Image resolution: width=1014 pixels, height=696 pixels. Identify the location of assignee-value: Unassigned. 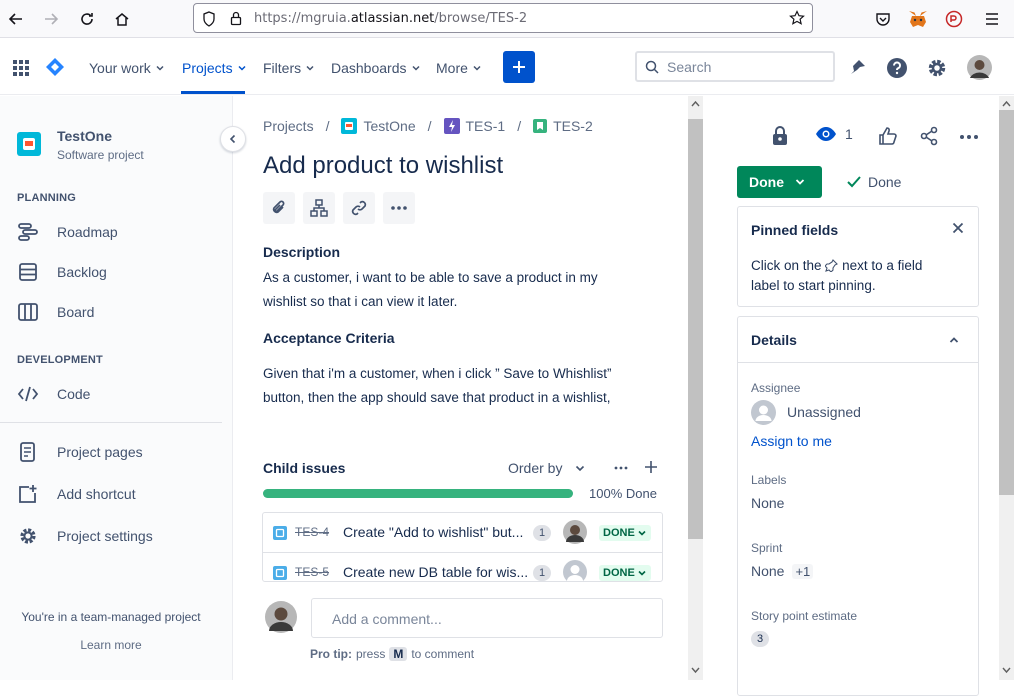
(824, 412).